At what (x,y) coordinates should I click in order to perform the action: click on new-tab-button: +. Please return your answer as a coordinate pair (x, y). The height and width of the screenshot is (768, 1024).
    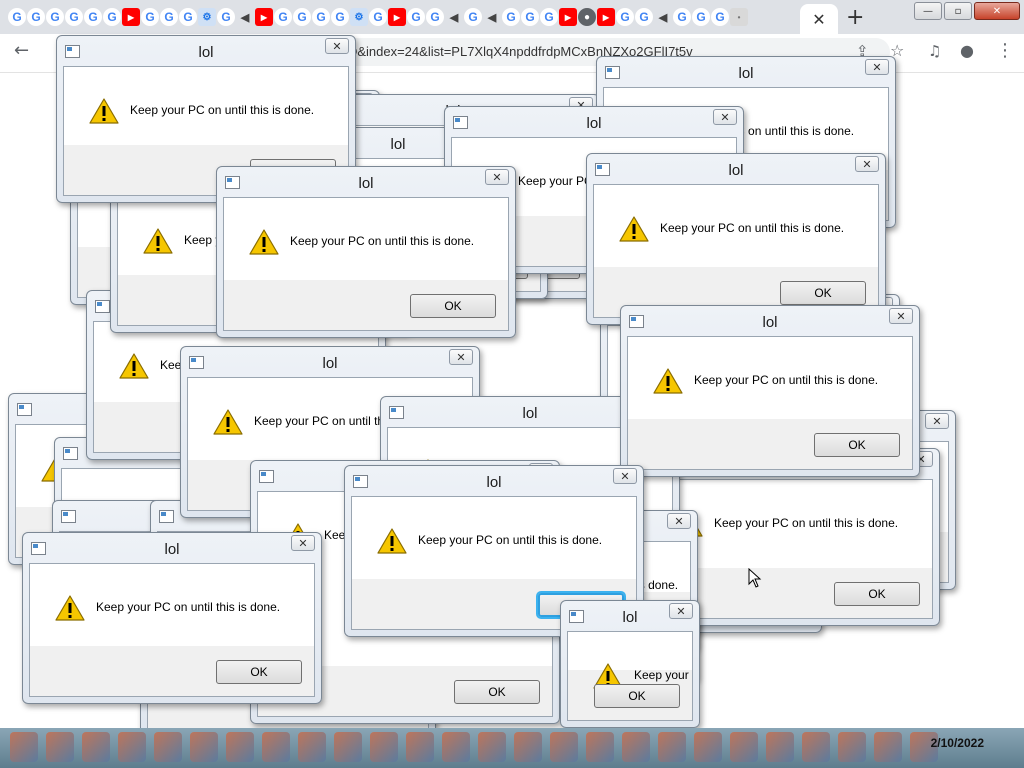
    Looking at the image, I should click on (855, 17).